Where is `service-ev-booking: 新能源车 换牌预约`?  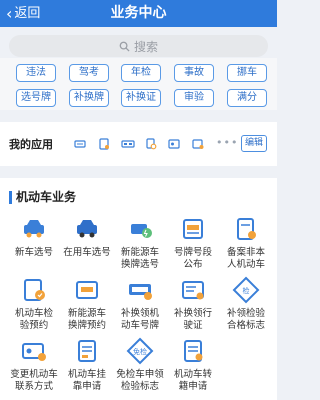
service-ev-booking: 新能源车 换牌预约 is located at coordinates (87, 303).